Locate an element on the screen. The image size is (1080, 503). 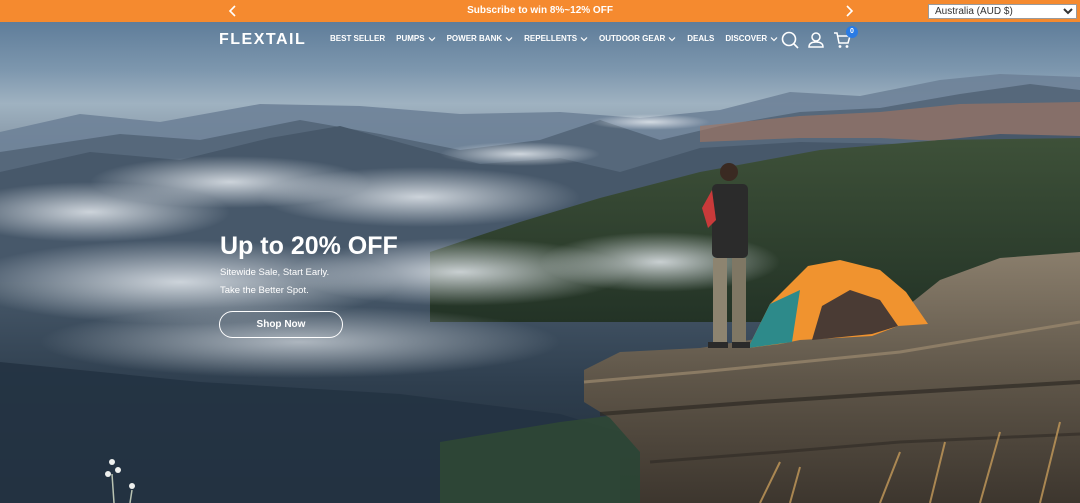
nav-power-bank: POWER BANK is located at coordinates (480, 38).